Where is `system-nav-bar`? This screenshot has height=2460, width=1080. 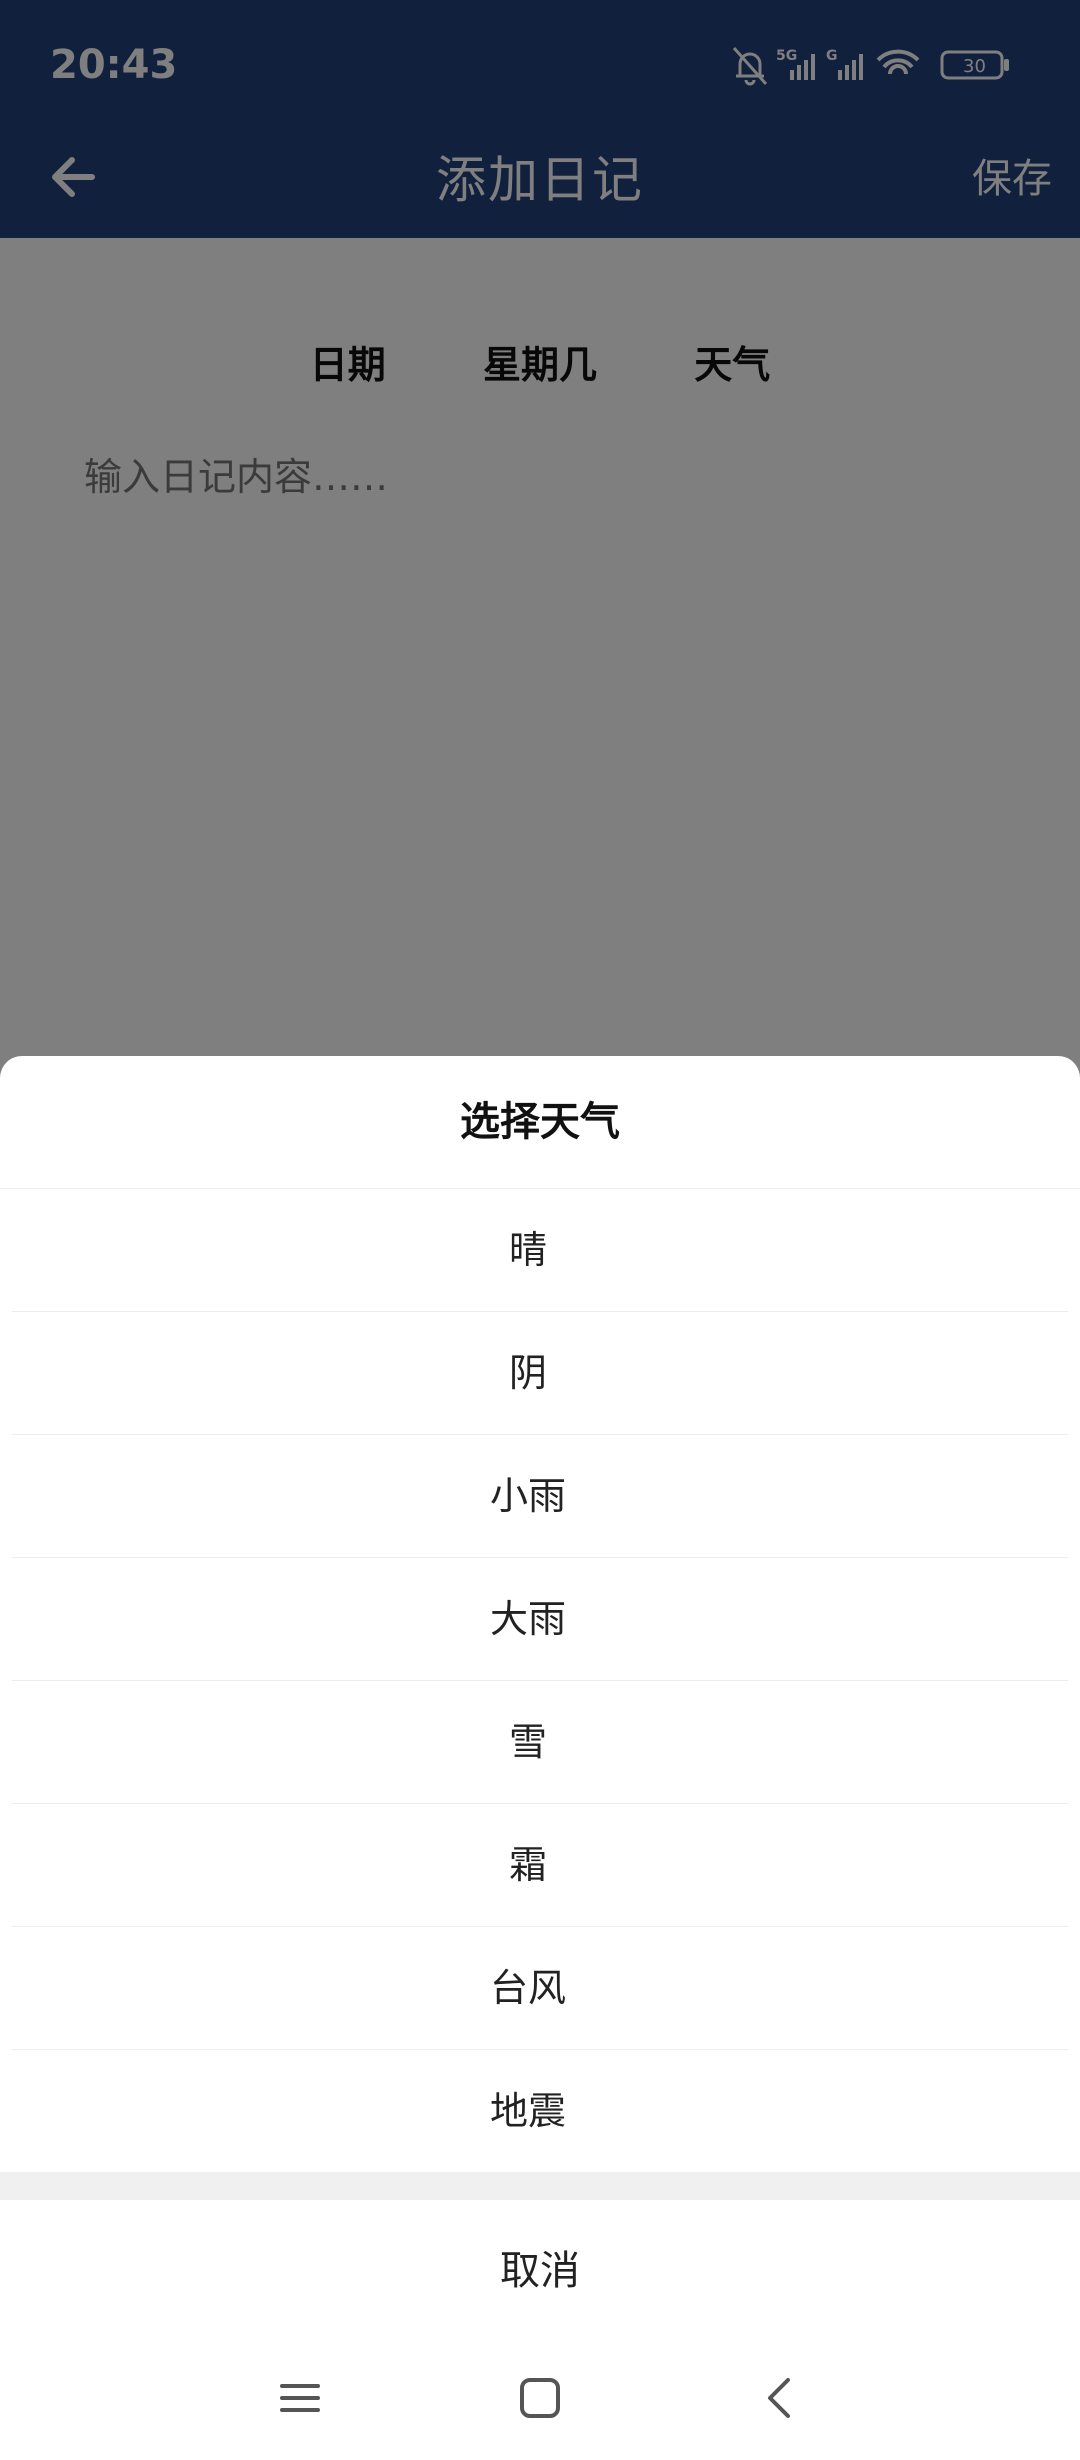 system-nav-bar is located at coordinates (540, 2390).